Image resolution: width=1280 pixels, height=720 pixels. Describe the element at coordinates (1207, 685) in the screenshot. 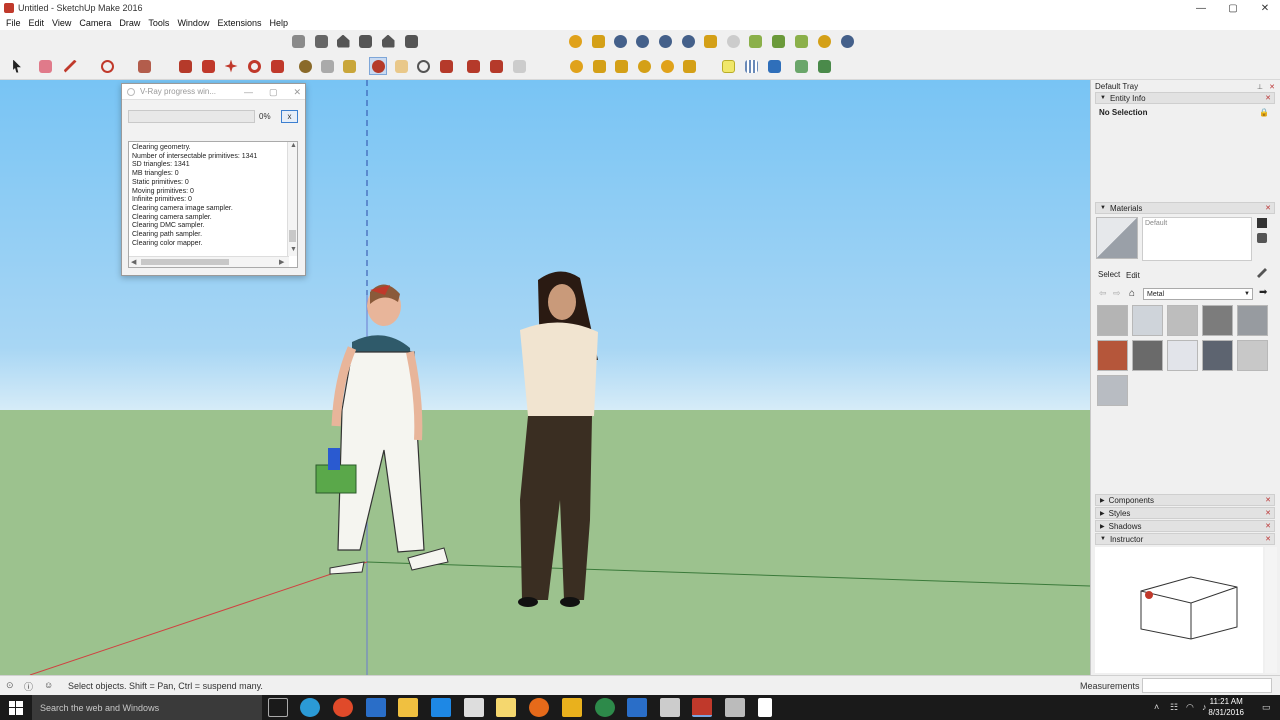

I see `measurements-input` at that location.